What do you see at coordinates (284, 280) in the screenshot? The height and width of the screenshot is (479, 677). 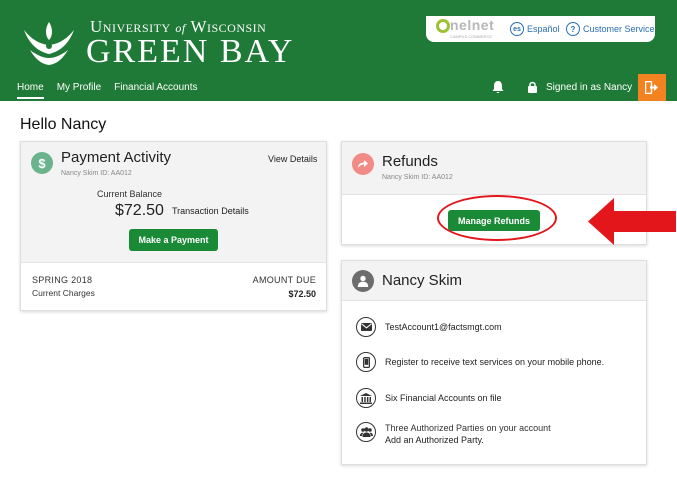 I see `amount-due-label: AMOUNT DUE` at bounding box center [284, 280].